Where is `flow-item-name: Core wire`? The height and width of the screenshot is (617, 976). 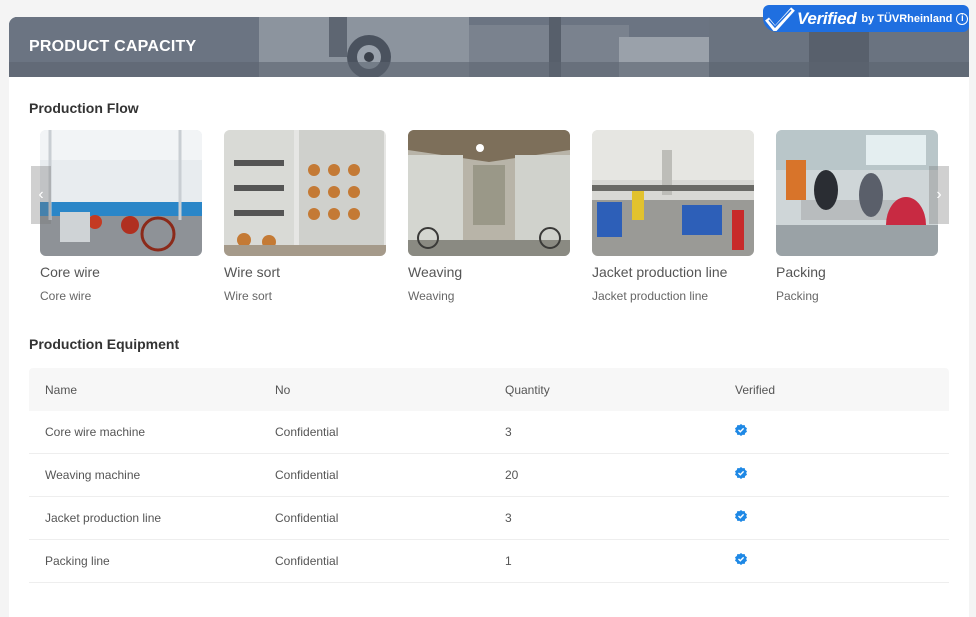 flow-item-name: Core wire is located at coordinates (70, 272).